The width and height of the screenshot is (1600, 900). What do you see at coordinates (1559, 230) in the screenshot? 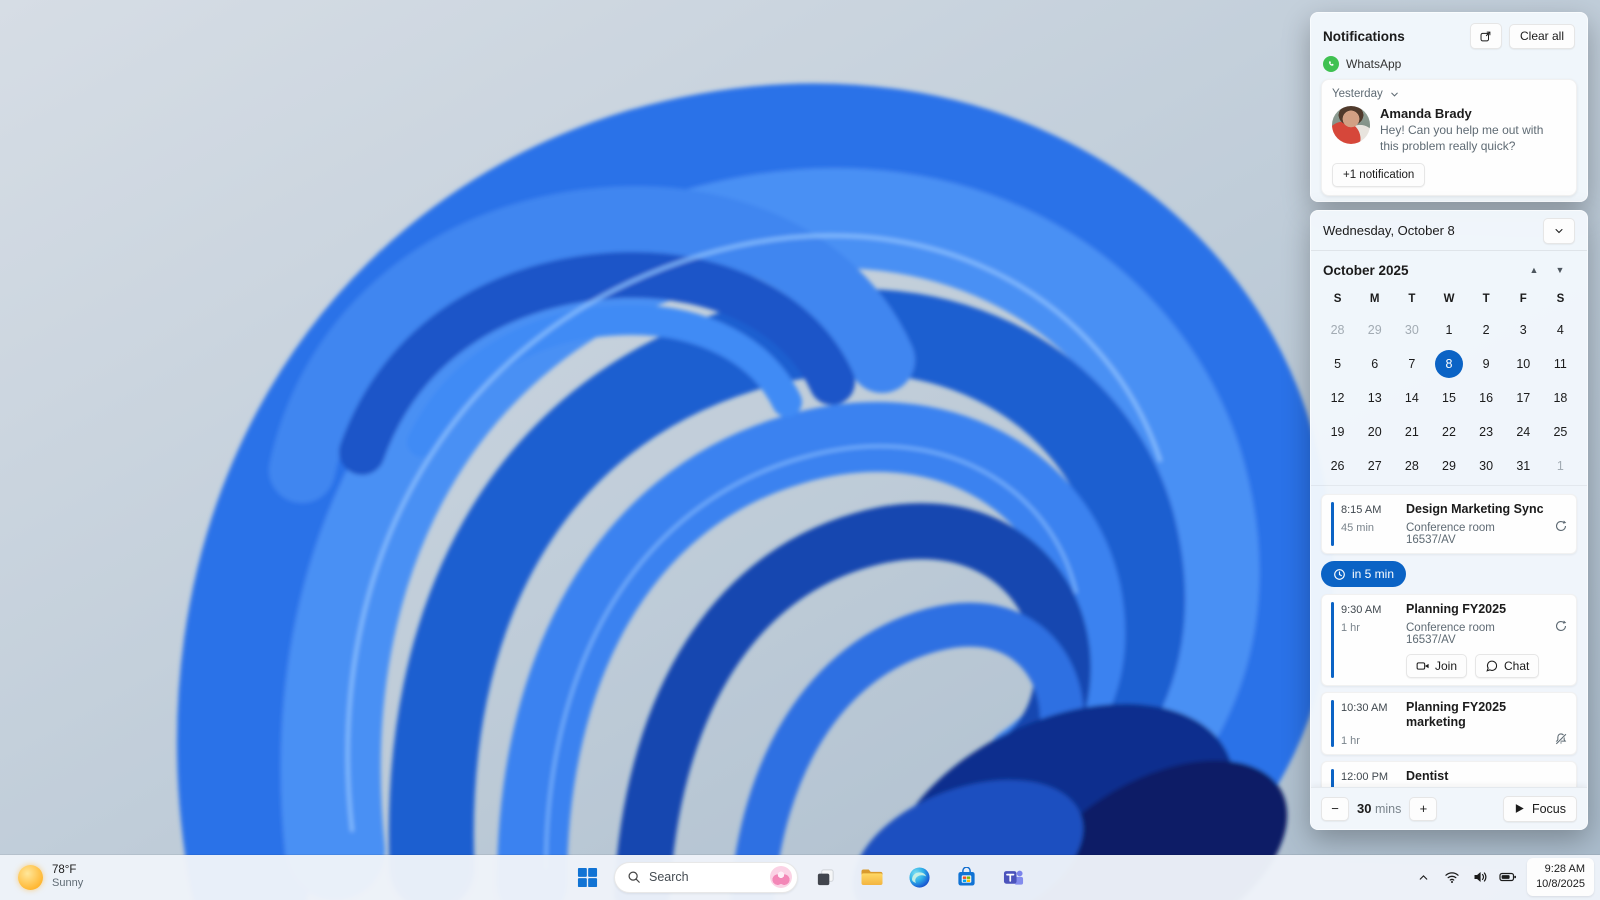
I see `calendar-collapse-button` at bounding box center [1559, 230].